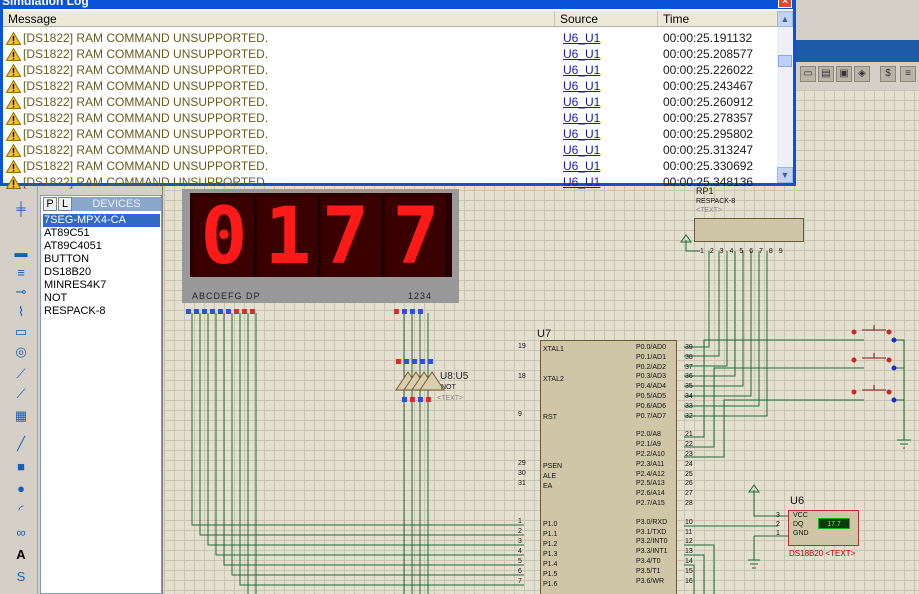 This screenshot has width=919, height=594. Describe the element at coordinates (689, 561) in the screenshot. I see `mcu-pin-number: 14` at that location.